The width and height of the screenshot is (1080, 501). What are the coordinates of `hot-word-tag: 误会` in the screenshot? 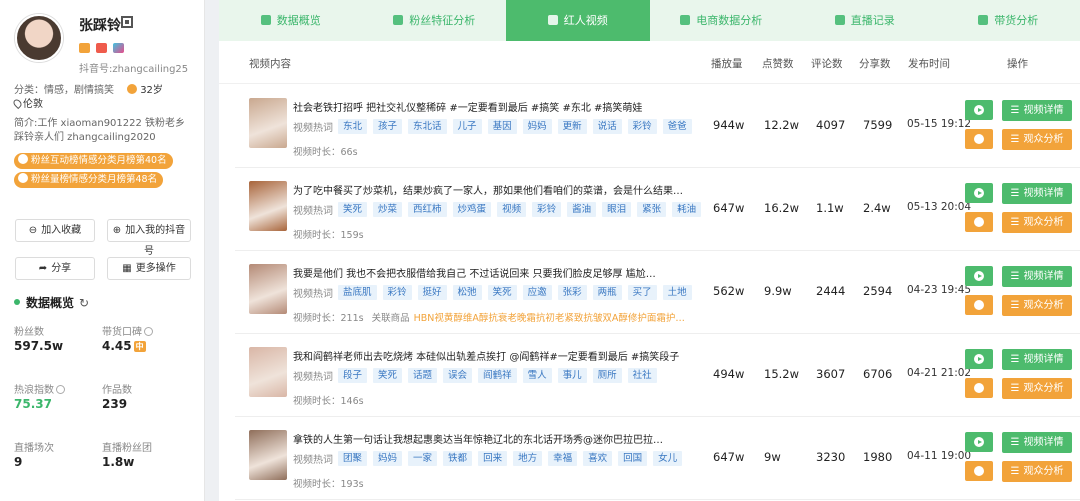 It's located at (458, 375).